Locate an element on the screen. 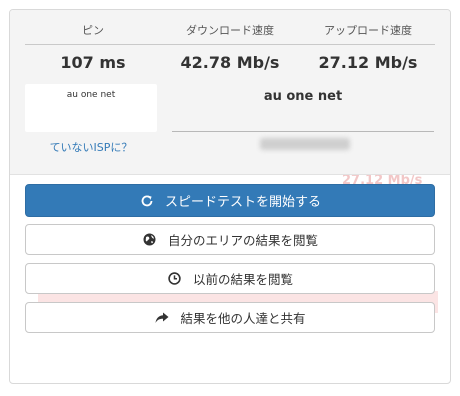 Image resolution: width=460 pixels, height=396 pixels. refresh-icon is located at coordinates (147, 201).